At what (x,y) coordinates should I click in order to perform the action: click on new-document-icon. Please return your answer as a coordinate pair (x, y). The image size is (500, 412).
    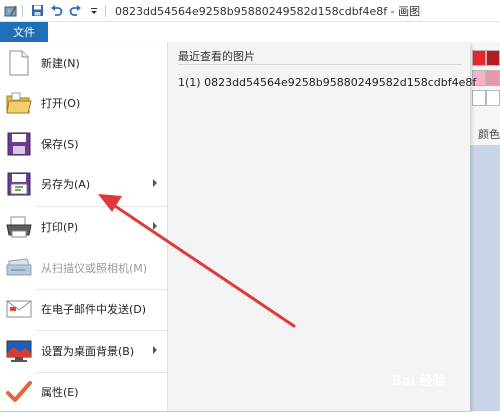
    Looking at the image, I should click on (19, 63).